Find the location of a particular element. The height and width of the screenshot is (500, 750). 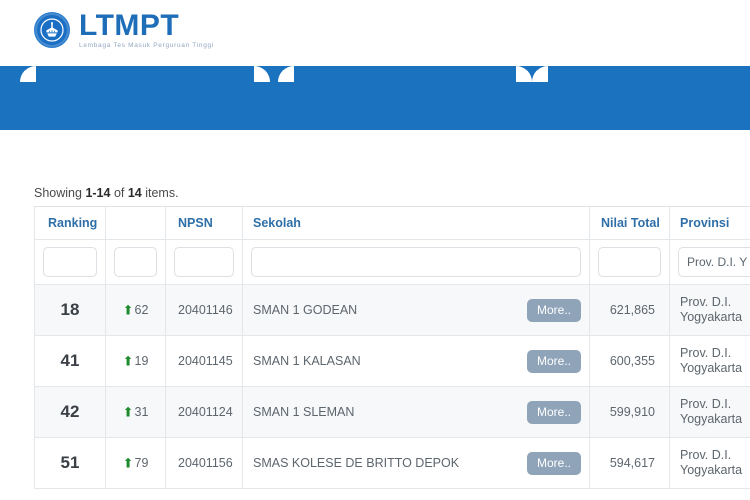

tab-corner-a is located at coordinates (28, 74).